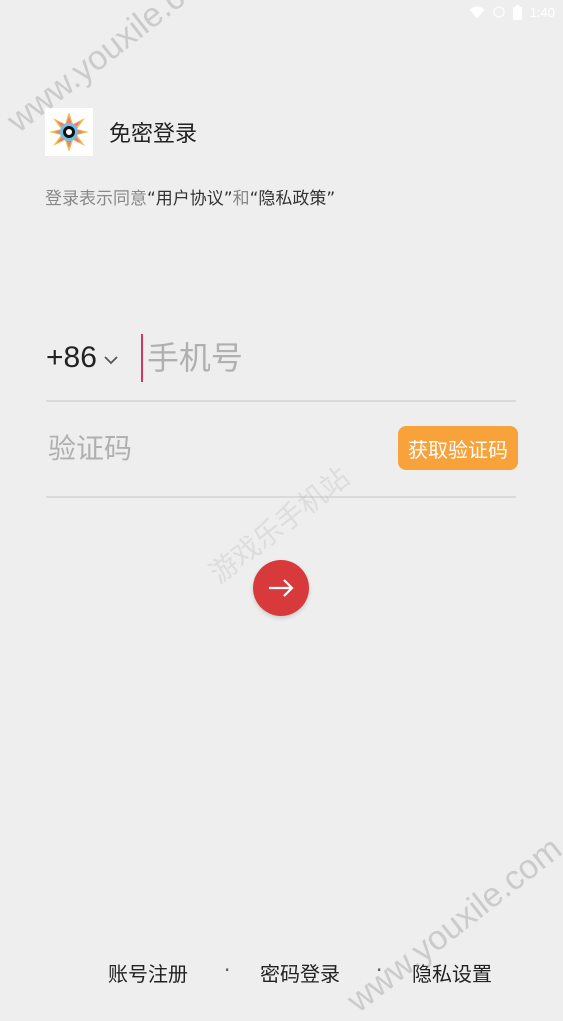 This screenshot has width=563, height=1021. Describe the element at coordinates (111, 359) in the screenshot. I see `chevron-down-icon` at that location.